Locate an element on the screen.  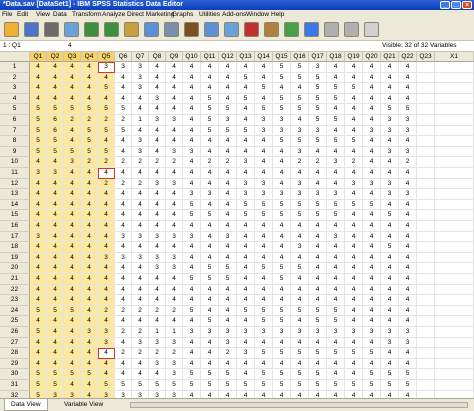
value-labels-icon is located at coordinates (311, 29).